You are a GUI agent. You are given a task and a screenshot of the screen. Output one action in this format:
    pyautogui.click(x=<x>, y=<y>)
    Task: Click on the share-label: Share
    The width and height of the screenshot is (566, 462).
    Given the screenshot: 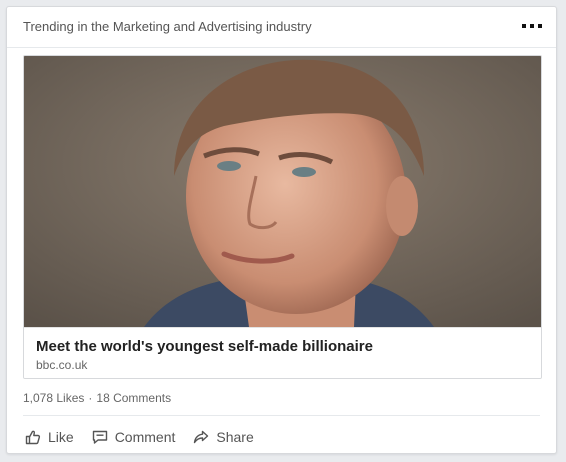 What is the action you would take?
    pyautogui.click(x=235, y=437)
    